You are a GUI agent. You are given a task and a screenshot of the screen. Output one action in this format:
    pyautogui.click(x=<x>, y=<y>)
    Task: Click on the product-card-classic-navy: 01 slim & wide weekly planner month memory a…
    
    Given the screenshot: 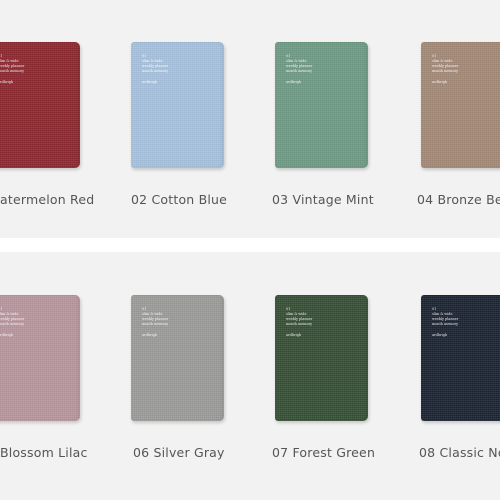 What is the action you would take?
    pyautogui.click(x=460, y=358)
    